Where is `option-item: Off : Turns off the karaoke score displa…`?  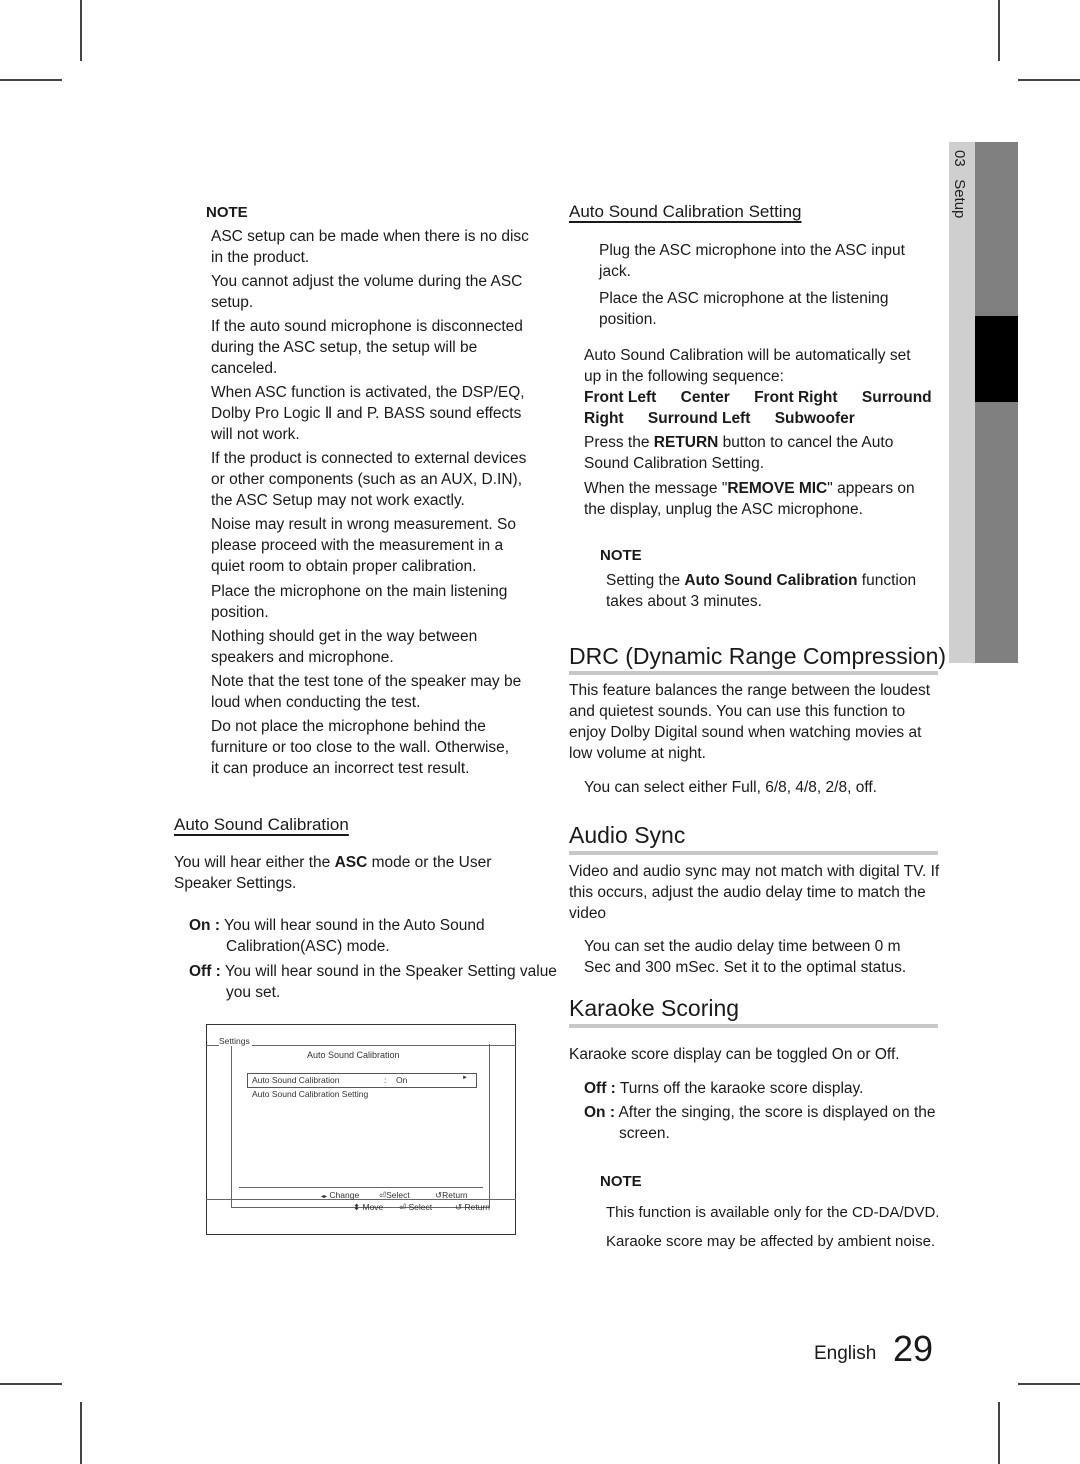 option-item: Off : Turns off the karaoke score displa… is located at coordinates (781, 1088).